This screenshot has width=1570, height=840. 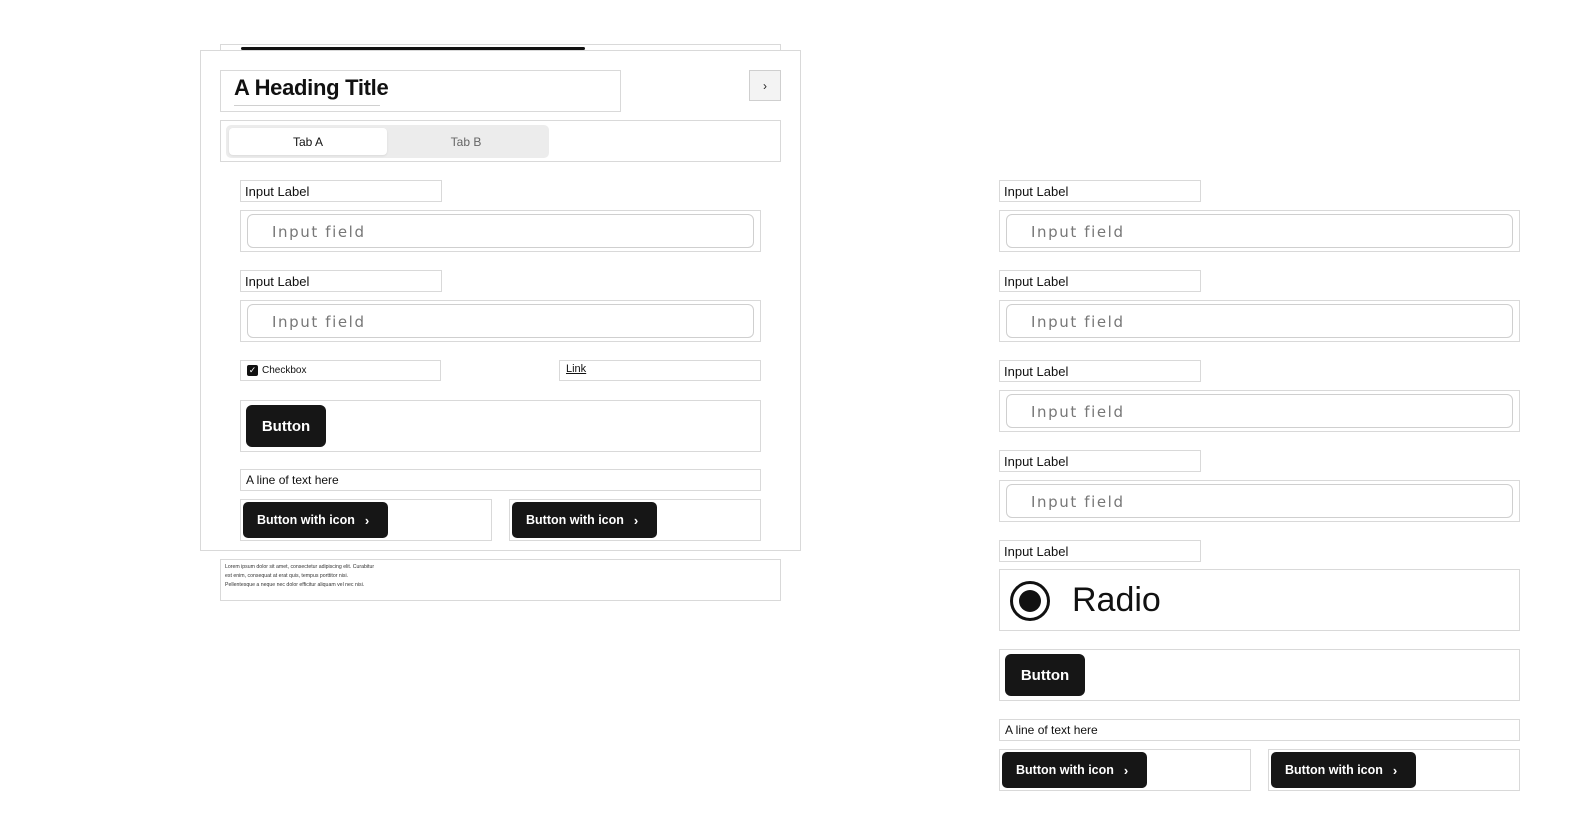 What do you see at coordinates (252, 370) in the screenshot?
I see `checkbox: ✓` at bounding box center [252, 370].